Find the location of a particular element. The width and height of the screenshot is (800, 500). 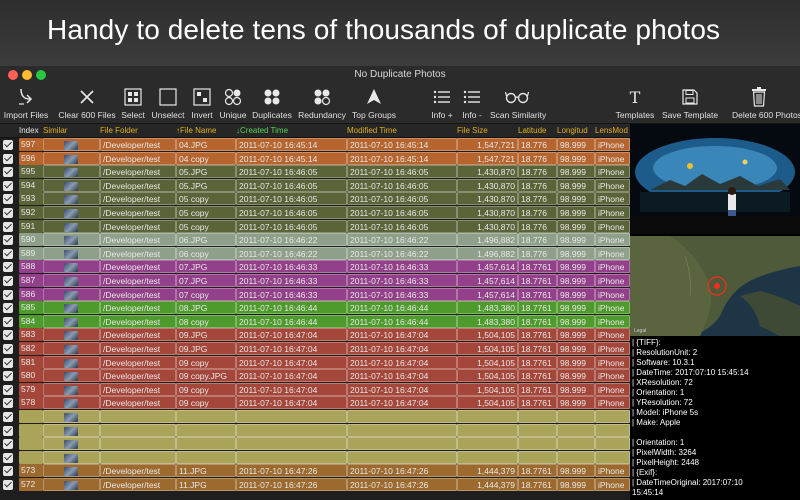

photo-thumbnail is located at coordinates (71, 377).